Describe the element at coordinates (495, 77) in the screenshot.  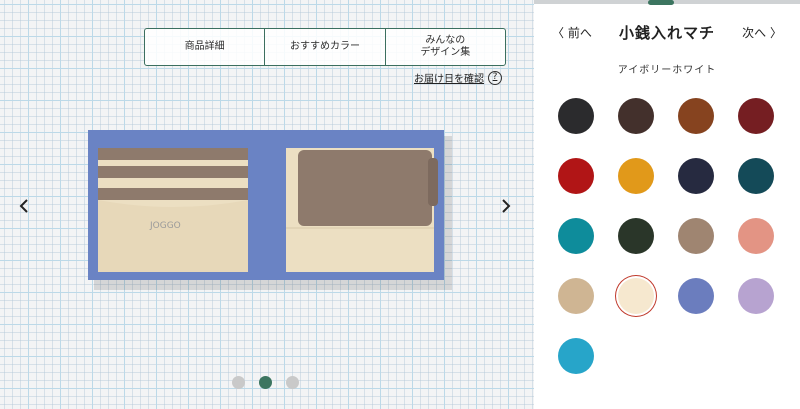
I see `help-icon: ?` at that location.